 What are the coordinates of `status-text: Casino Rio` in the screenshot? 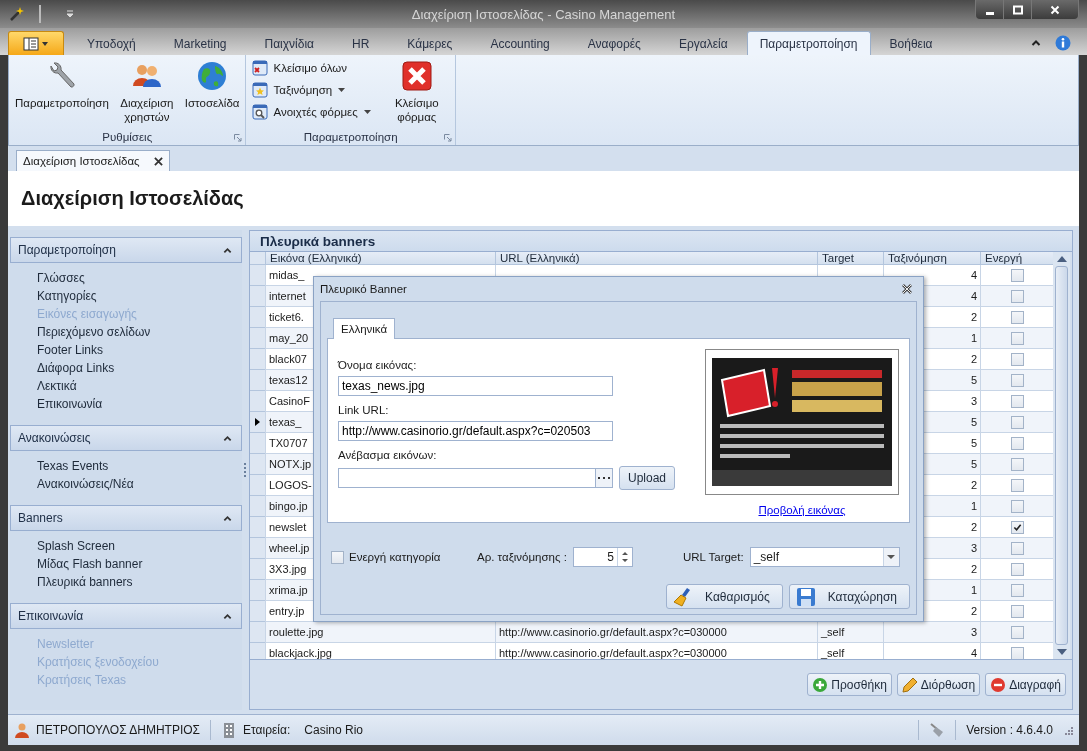 It's located at (333, 730).